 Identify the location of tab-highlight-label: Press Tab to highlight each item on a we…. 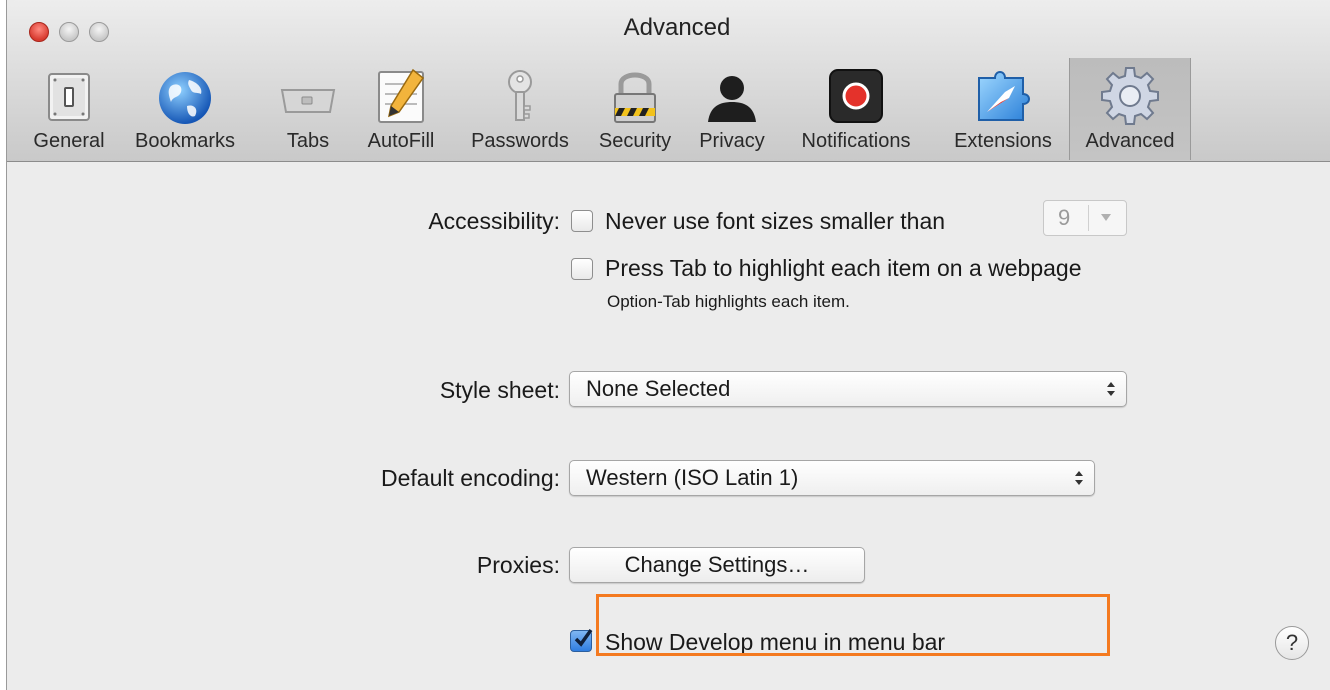
(843, 268).